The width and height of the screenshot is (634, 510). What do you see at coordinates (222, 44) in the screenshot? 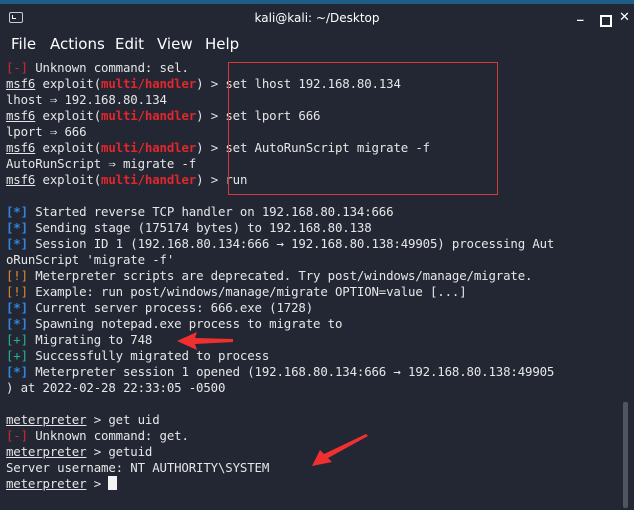
I see `menu-help: Help` at bounding box center [222, 44].